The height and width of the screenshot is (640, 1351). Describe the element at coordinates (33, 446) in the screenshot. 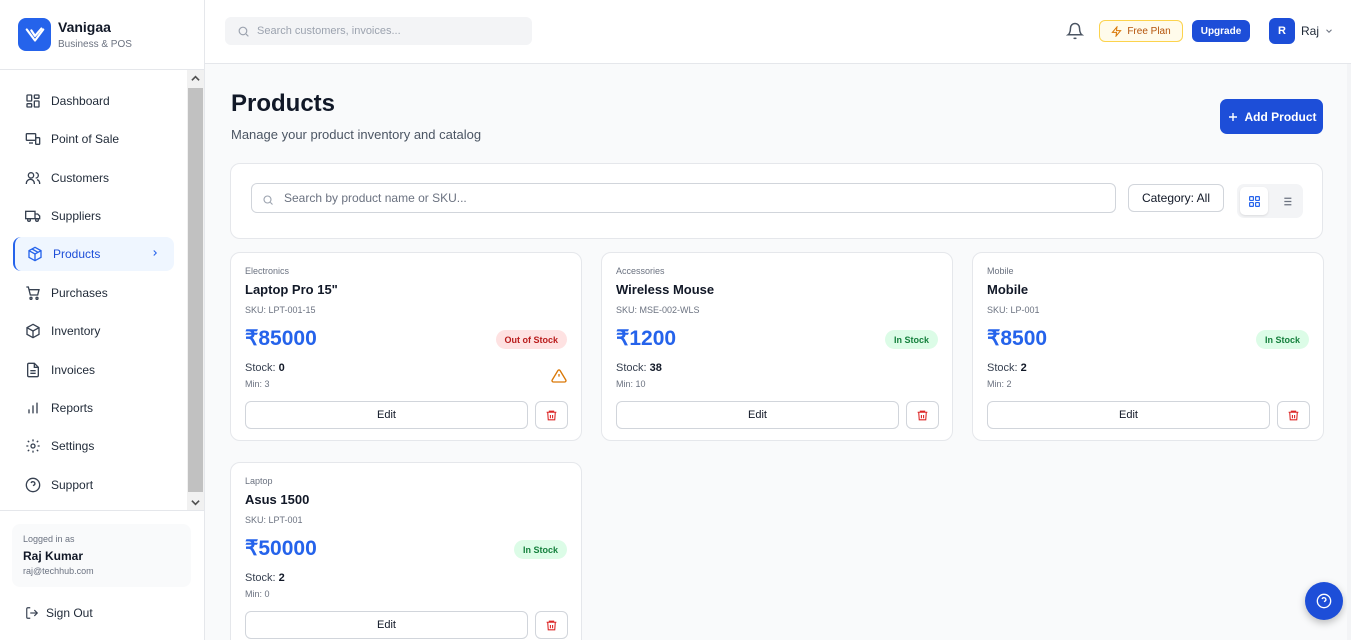

I see `gear-icon` at that location.